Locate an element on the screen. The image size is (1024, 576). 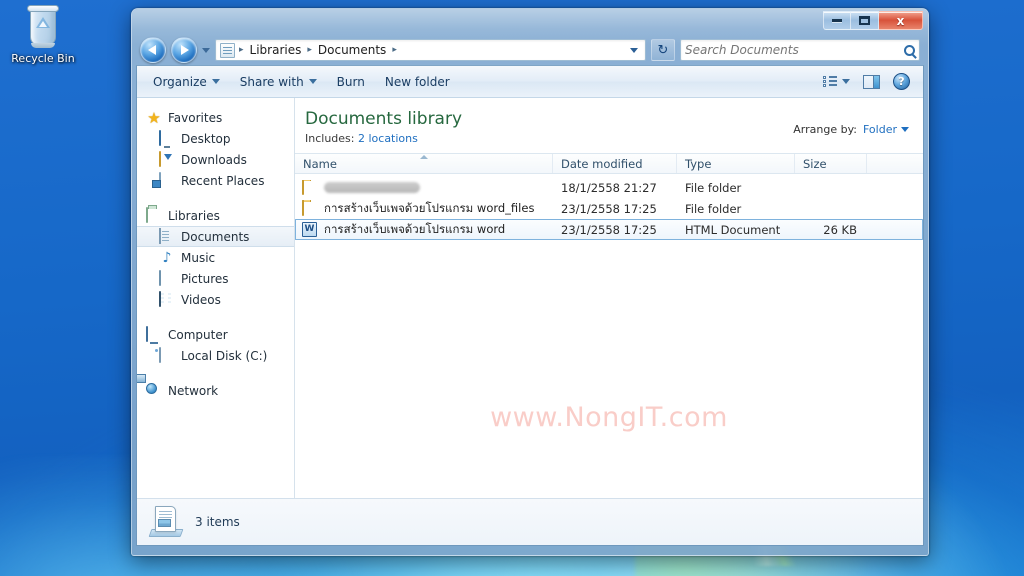
recent-pages-chevron-icon is located at coordinates (206, 50).